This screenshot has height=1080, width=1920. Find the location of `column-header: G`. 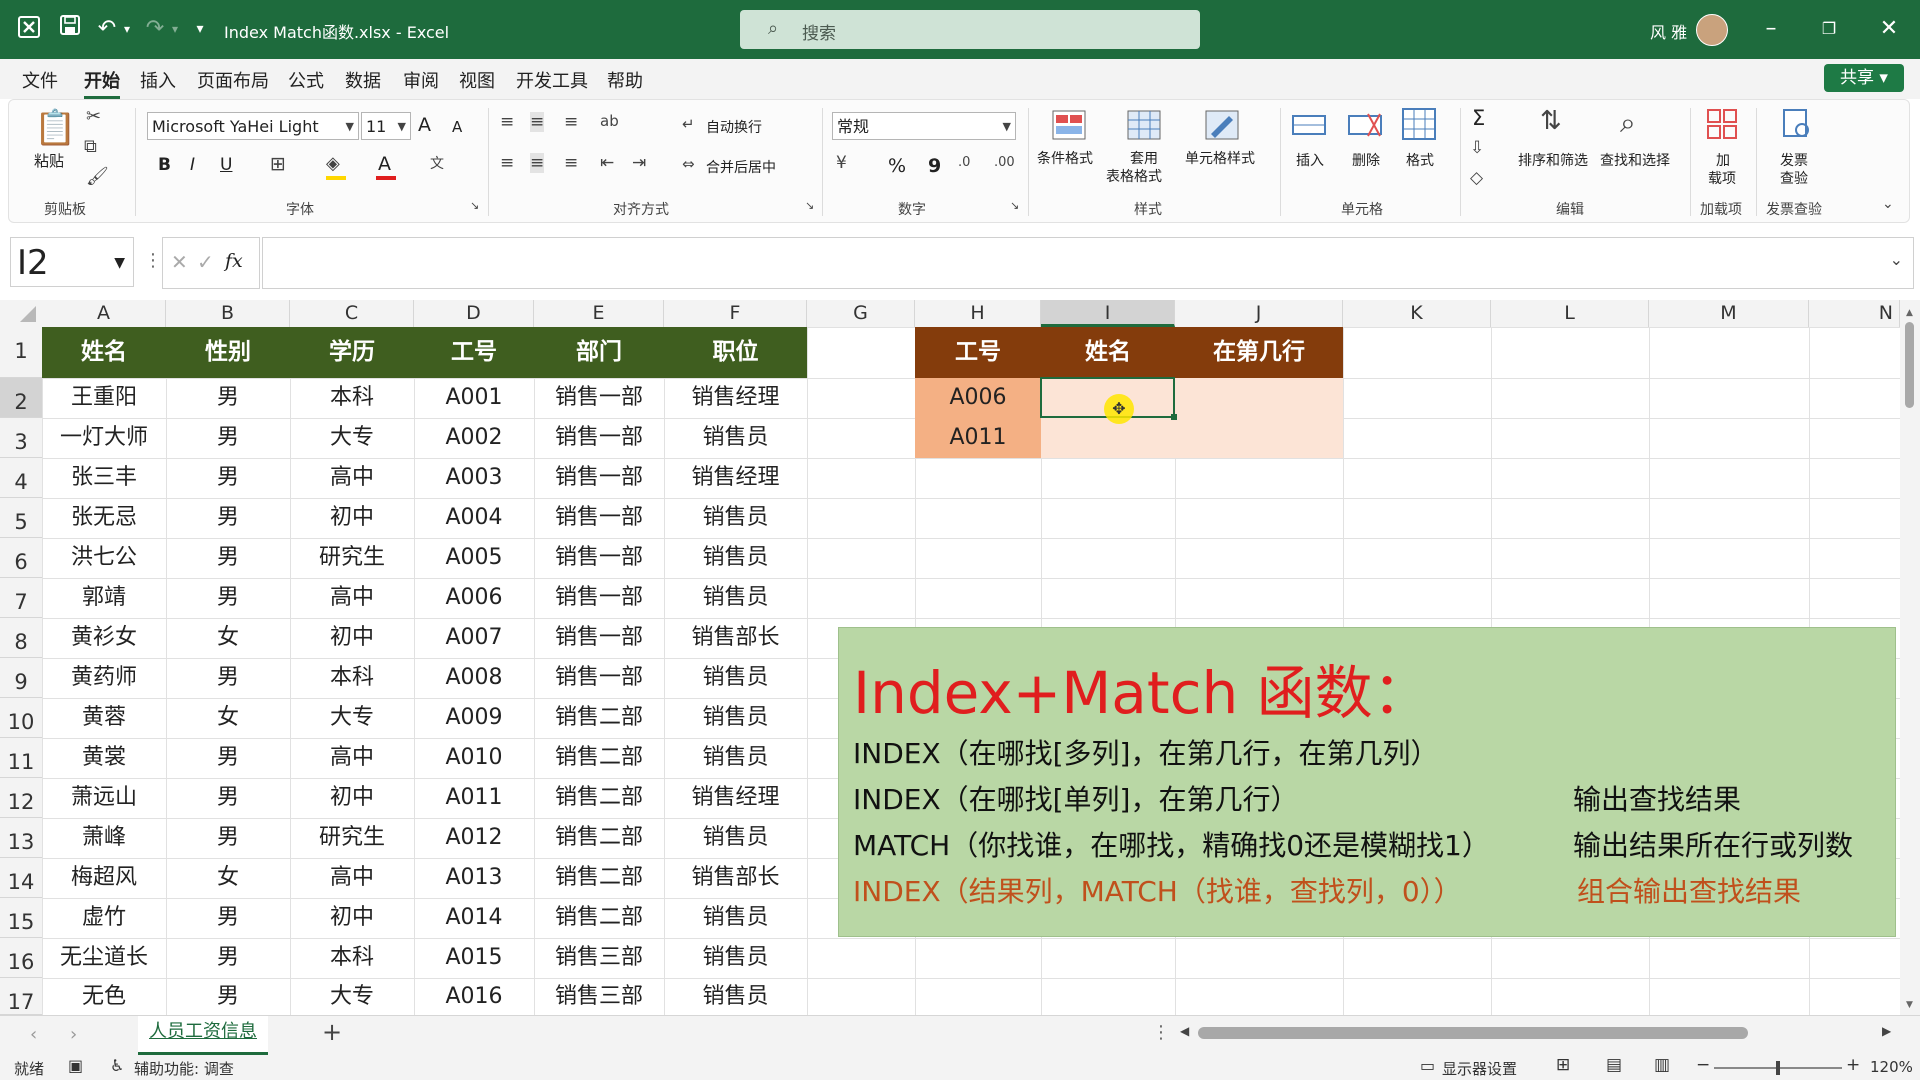

column-header: G is located at coordinates (861, 313).